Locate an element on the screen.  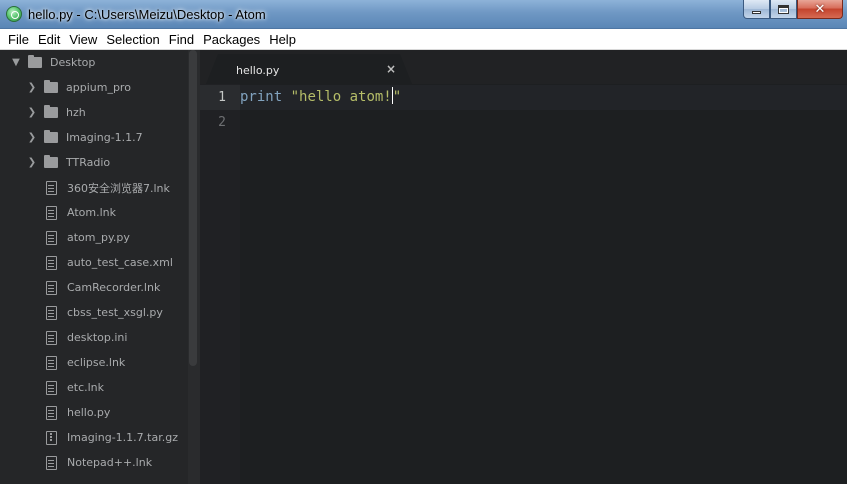
tree-file: CamRecorder.lnk is located at coordinates (95, 287).